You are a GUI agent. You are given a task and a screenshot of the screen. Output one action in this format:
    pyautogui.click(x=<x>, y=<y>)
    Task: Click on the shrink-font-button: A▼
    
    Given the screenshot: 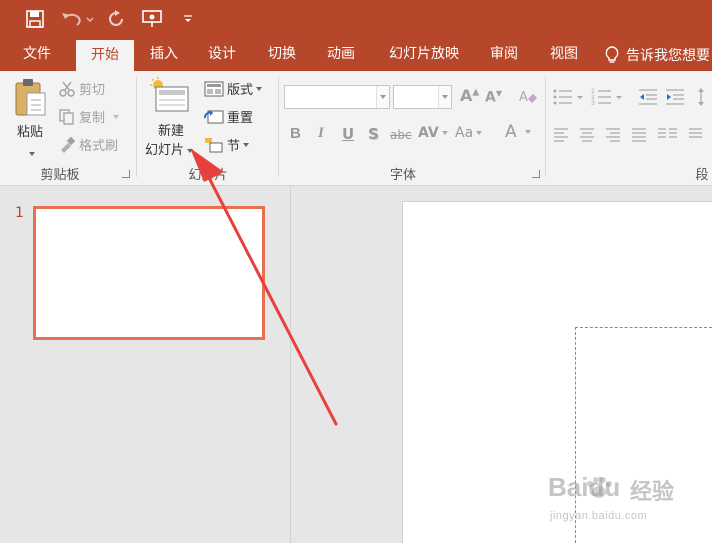 What is the action you would take?
    pyautogui.click(x=493, y=97)
    